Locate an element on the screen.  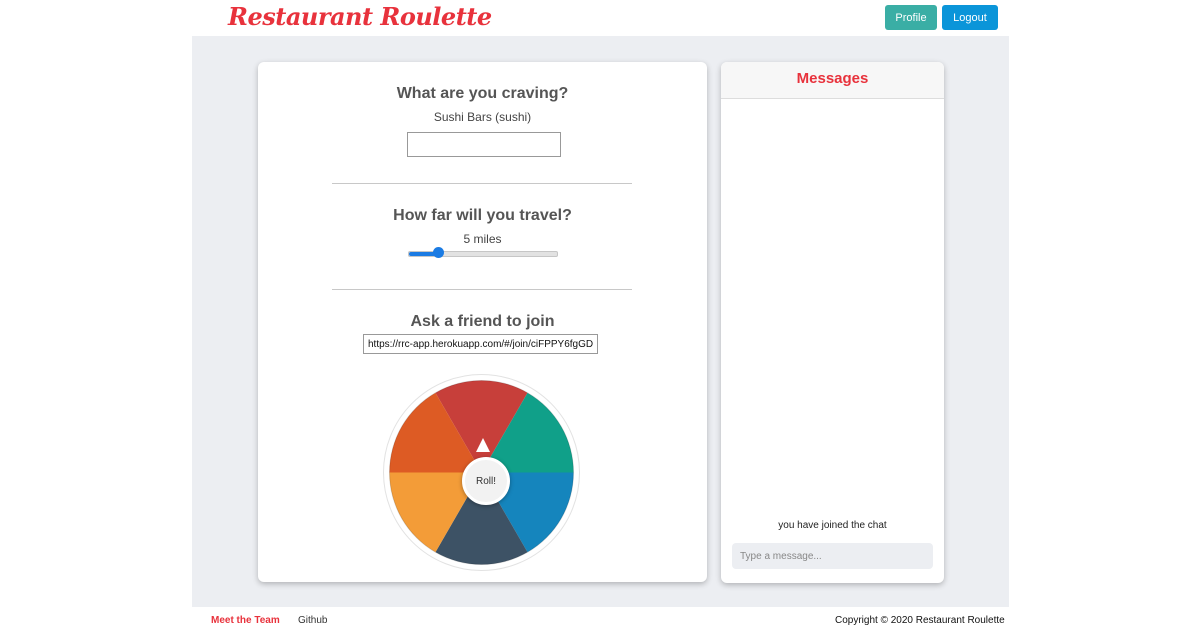
invite-title: Ask a friend to join is located at coordinates (482, 321).